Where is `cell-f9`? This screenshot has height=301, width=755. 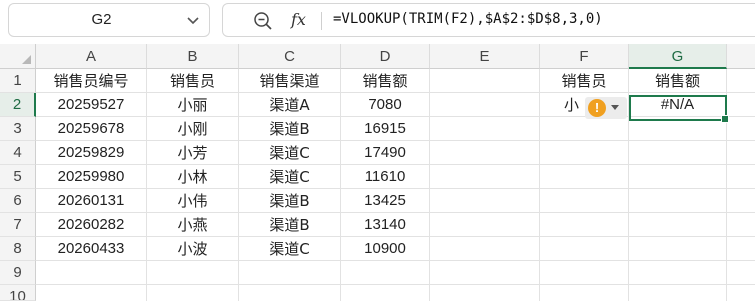 cell-f9 is located at coordinates (584, 273).